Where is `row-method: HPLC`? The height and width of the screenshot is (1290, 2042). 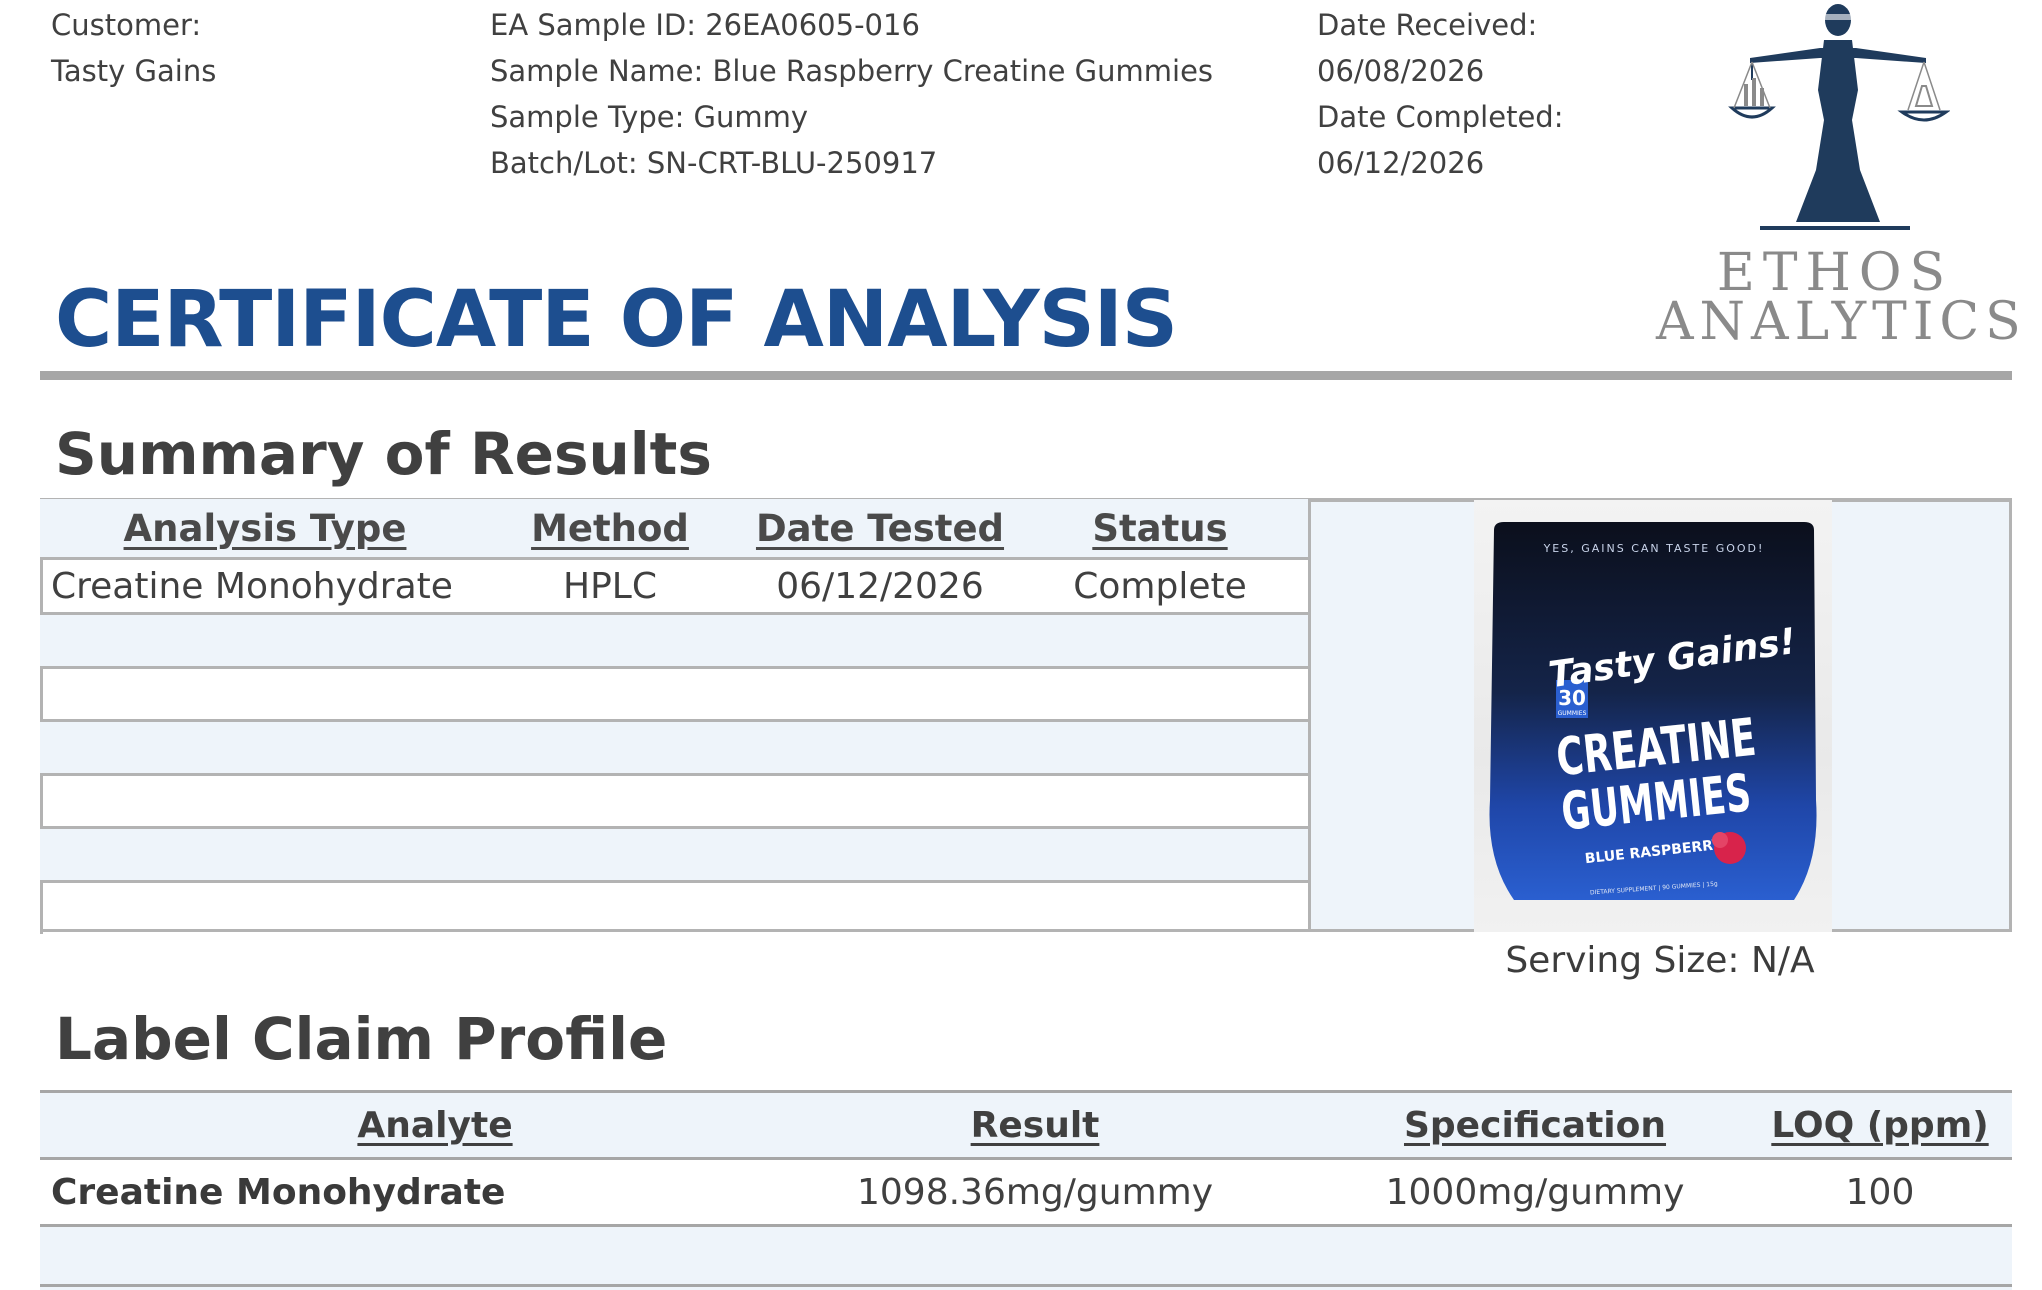 row-method: HPLC is located at coordinates (610, 586).